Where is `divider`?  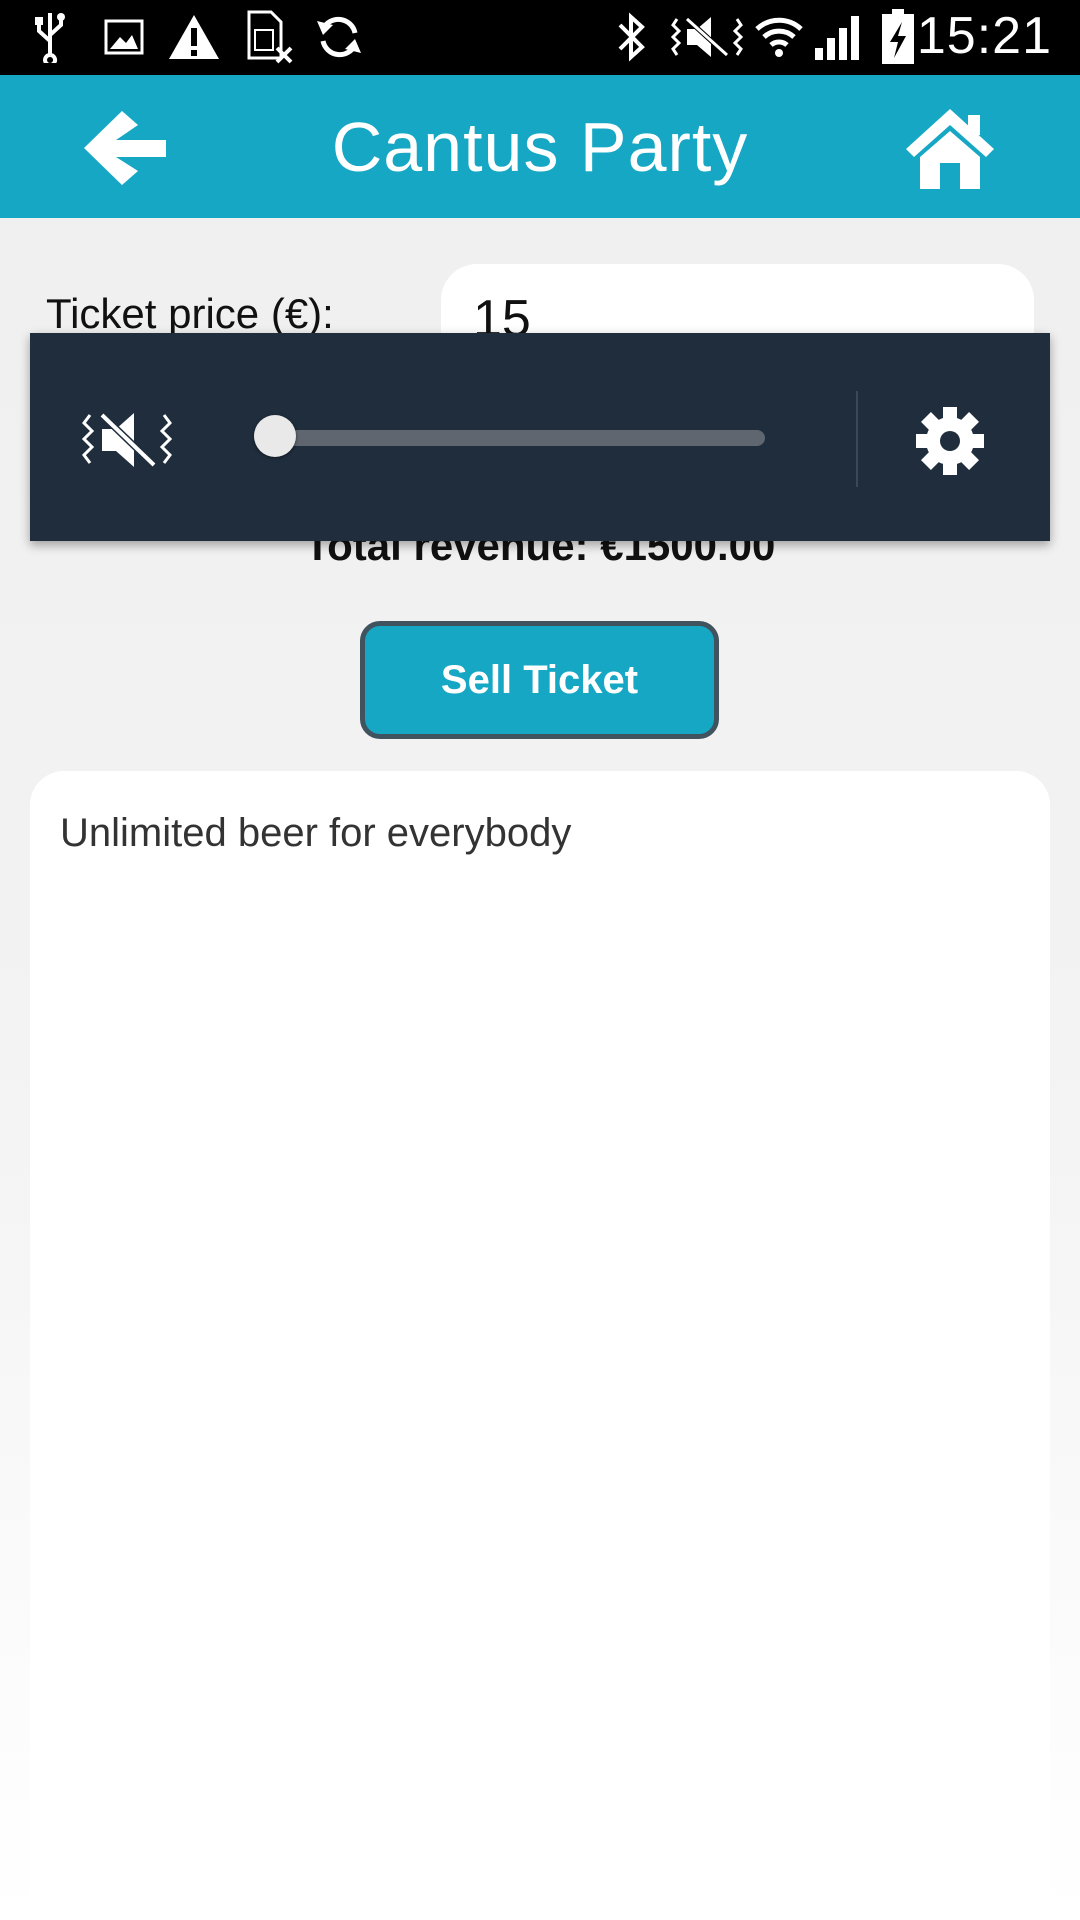 divider is located at coordinates (857, 439).